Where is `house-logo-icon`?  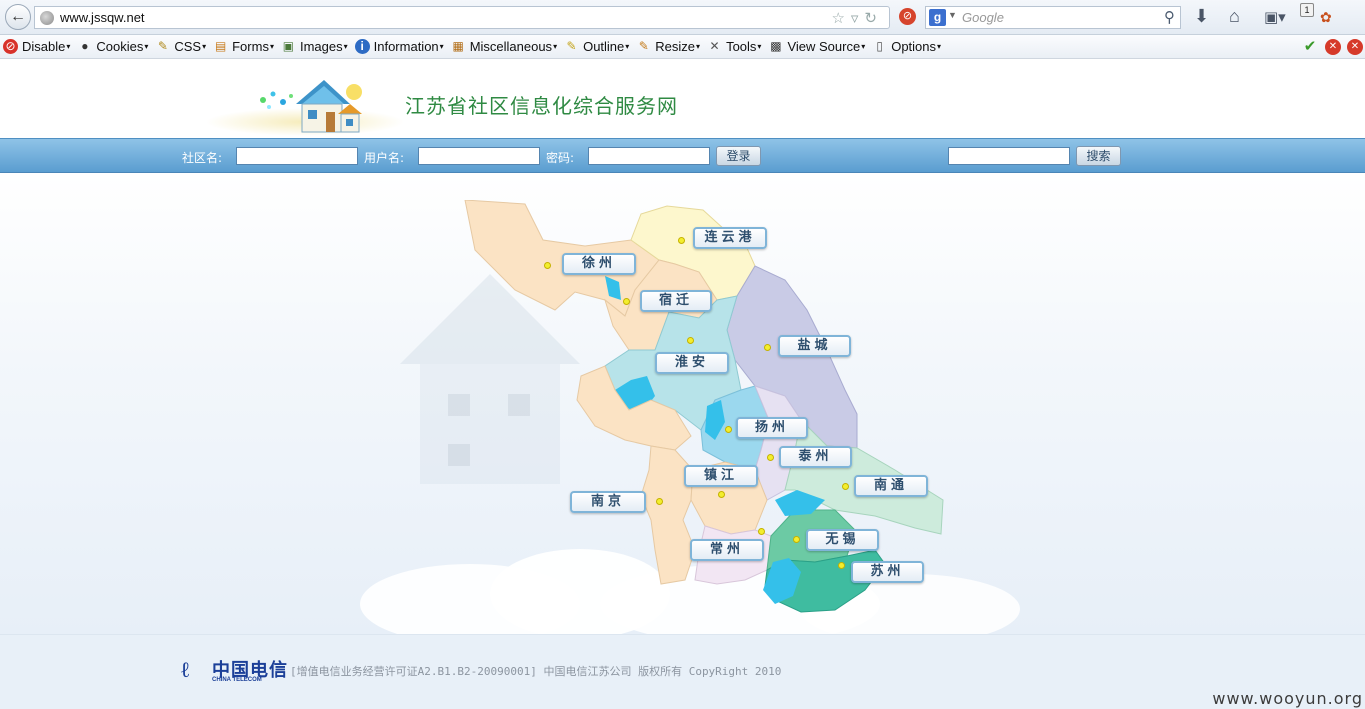 house-logo-icon is located at coordinates (329, 106).